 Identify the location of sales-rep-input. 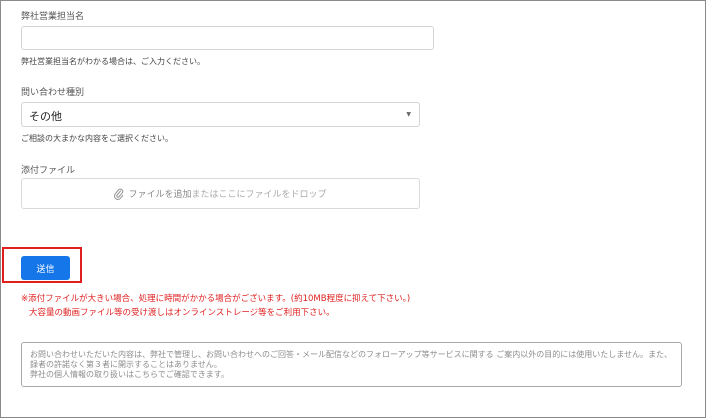
(227, 38).